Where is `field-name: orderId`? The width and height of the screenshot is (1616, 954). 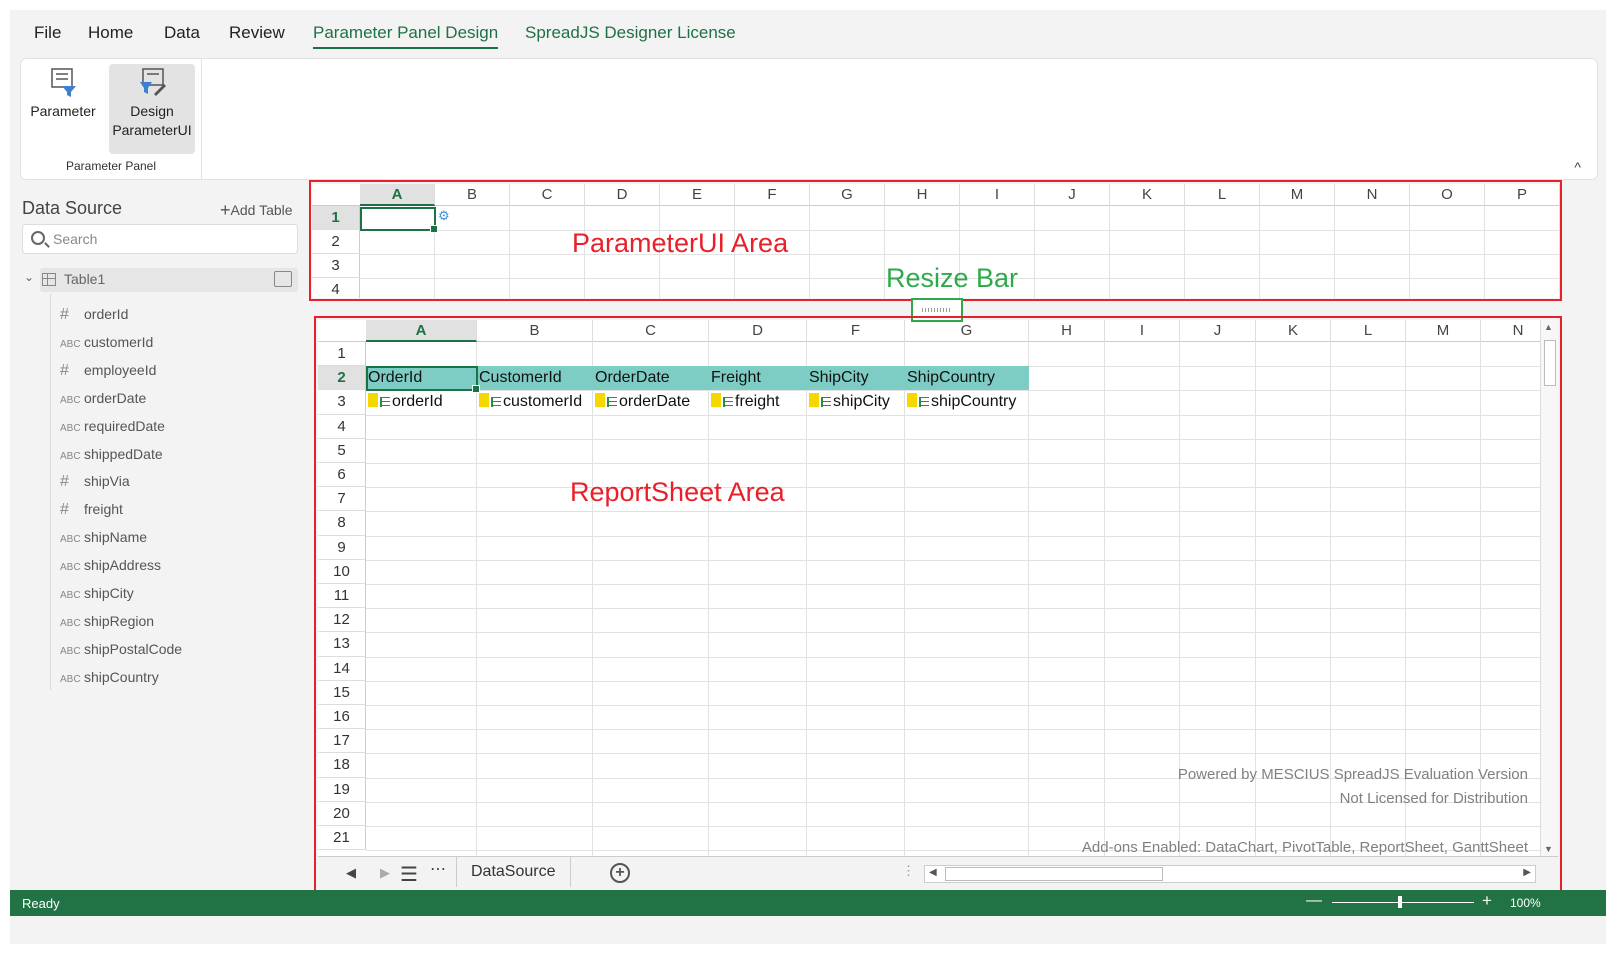 field-name: orderId is located at coordinates (106, 314).